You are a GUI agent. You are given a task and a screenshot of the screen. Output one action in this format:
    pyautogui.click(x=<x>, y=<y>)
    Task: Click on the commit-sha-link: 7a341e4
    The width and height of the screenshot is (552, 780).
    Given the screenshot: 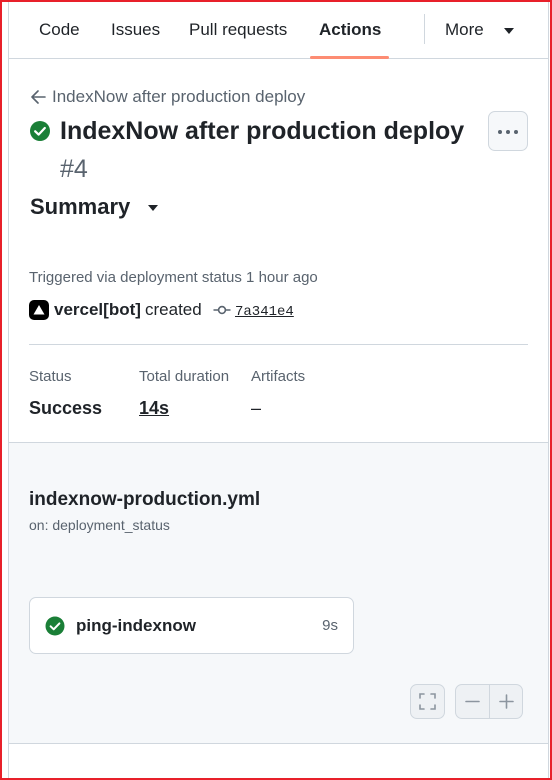 What is the action you would take?
    pyautogui.click(x=264, y=312)
    